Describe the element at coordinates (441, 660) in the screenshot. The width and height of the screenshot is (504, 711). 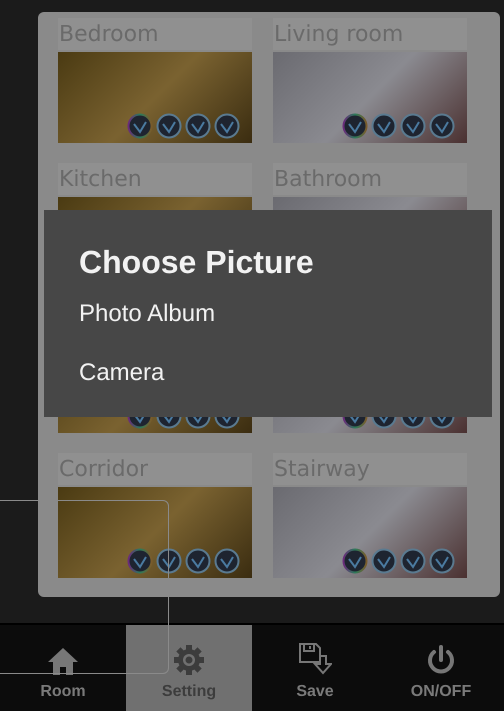
I see `power-icon` at that location.